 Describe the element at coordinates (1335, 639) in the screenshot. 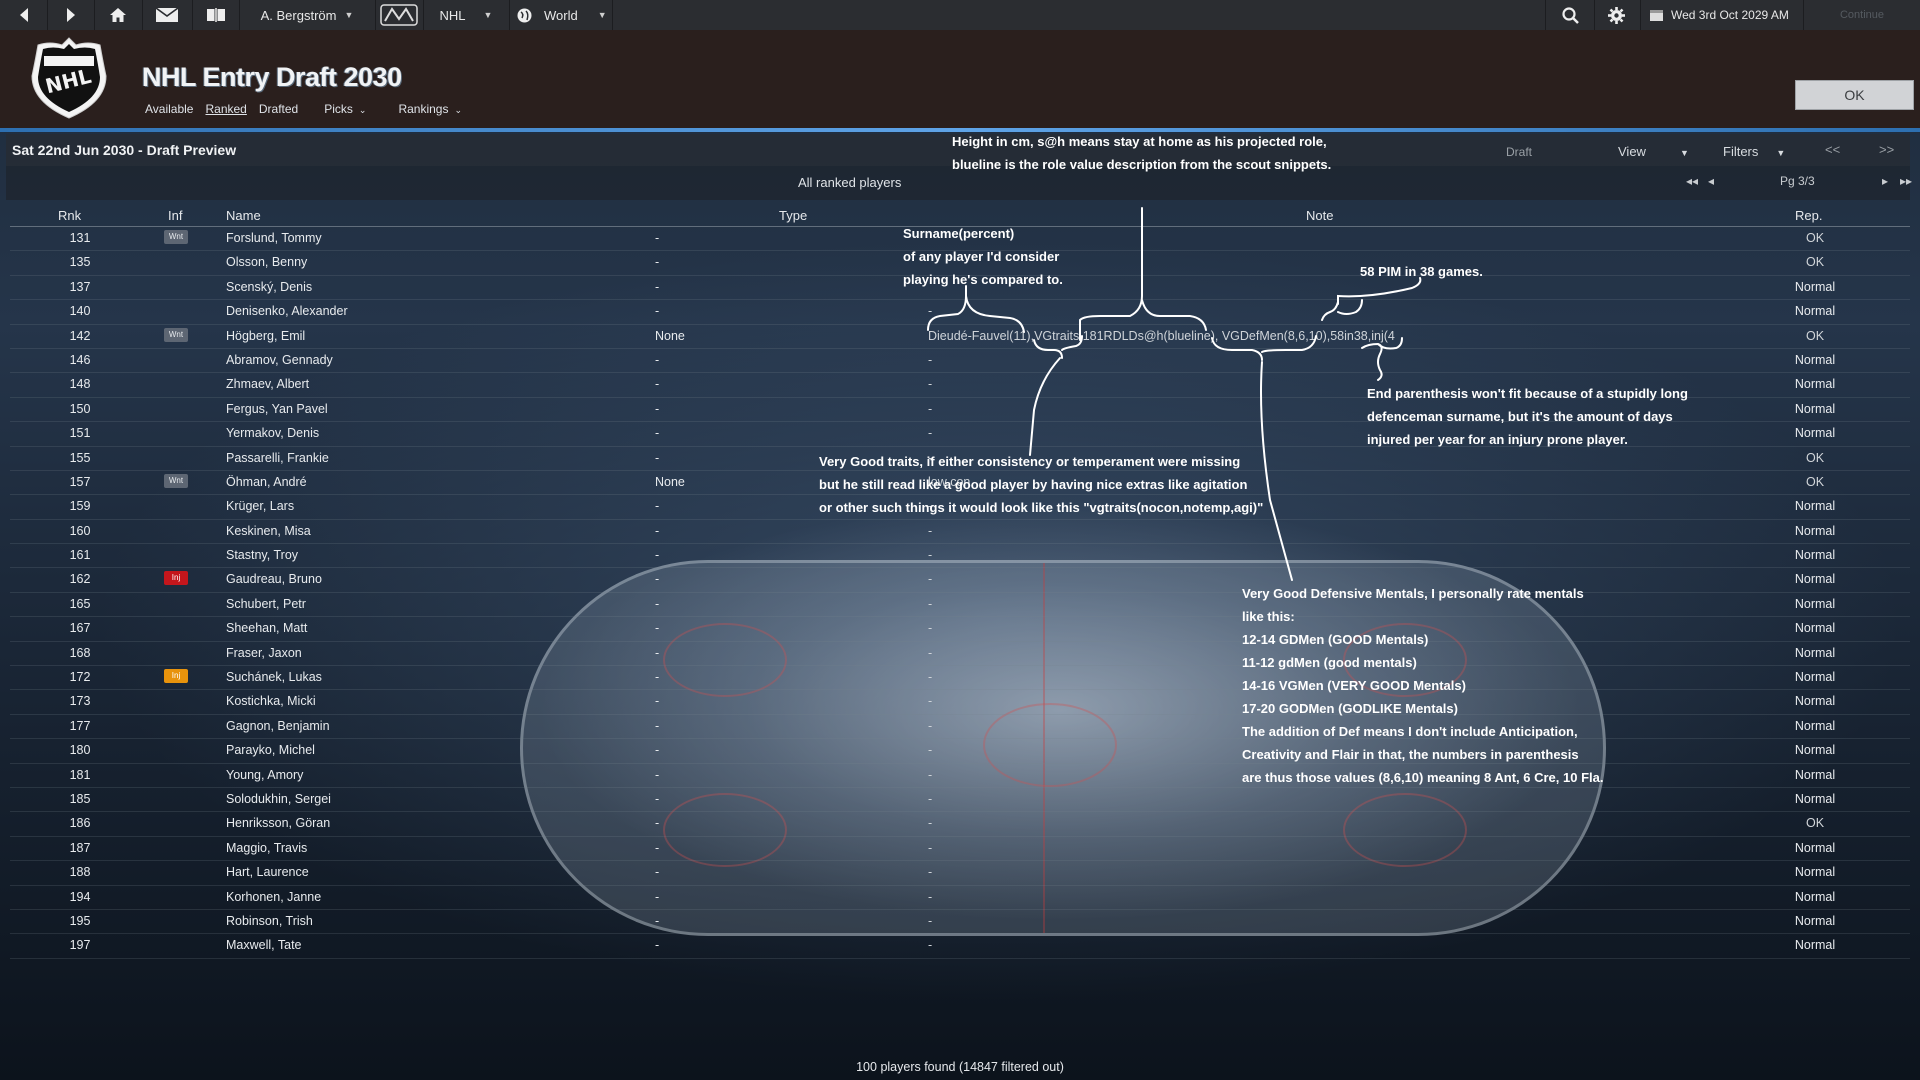

I see `annotation-line: 12-14 GDMen (GOOD Mentals)` at that location.